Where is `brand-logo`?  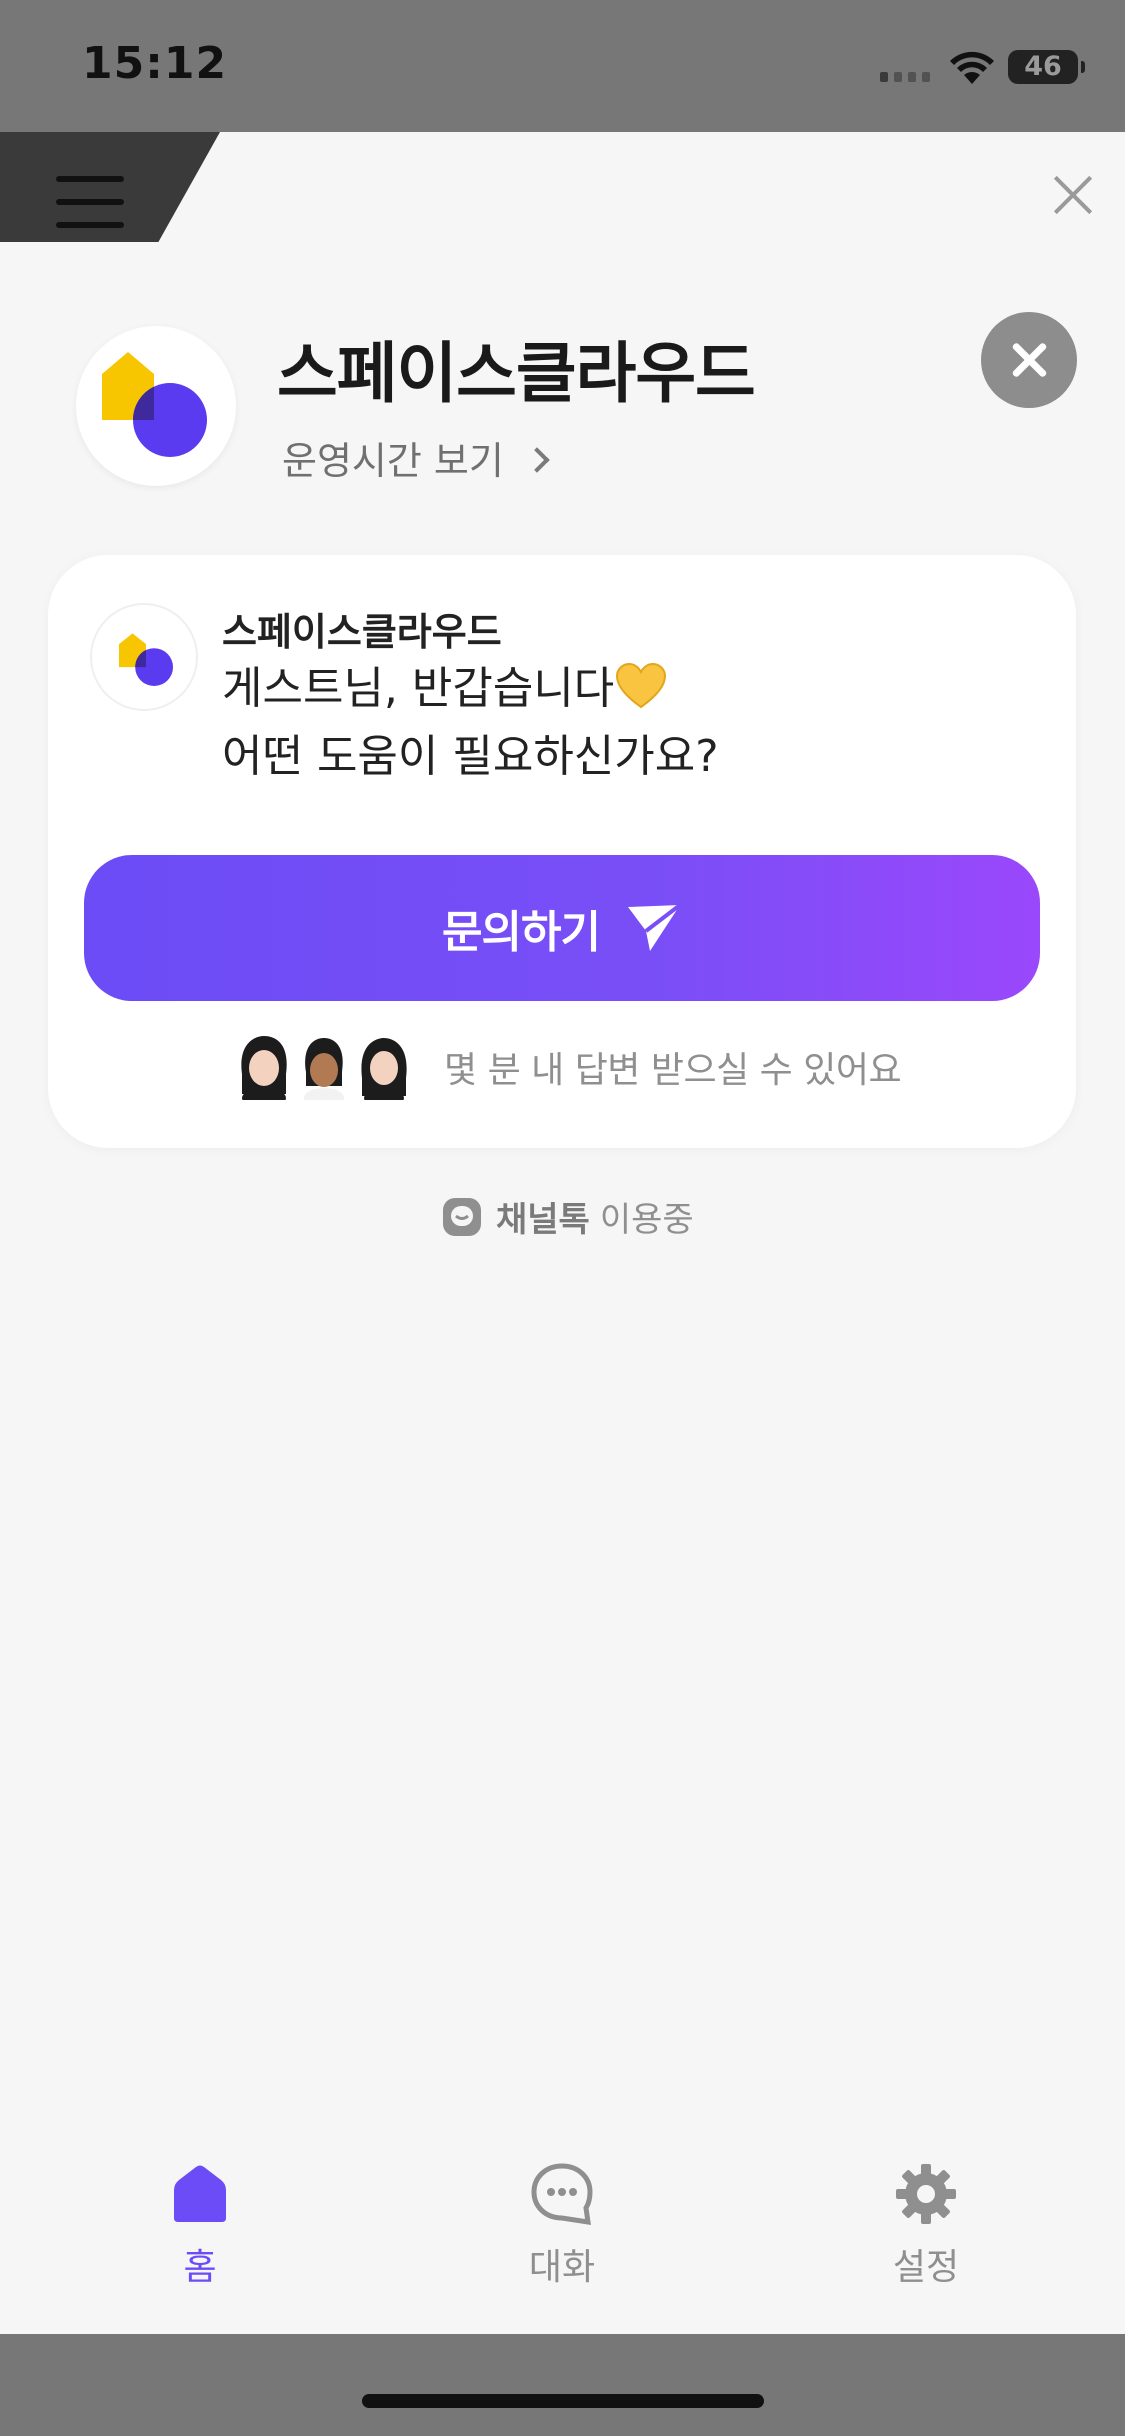 brand-logo is located at coordinates (156, 406).